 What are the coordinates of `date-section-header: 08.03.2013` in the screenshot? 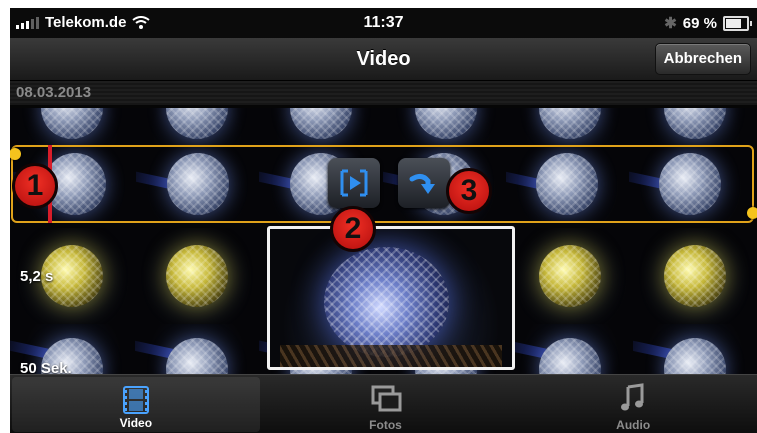 It's located at (383, 93).